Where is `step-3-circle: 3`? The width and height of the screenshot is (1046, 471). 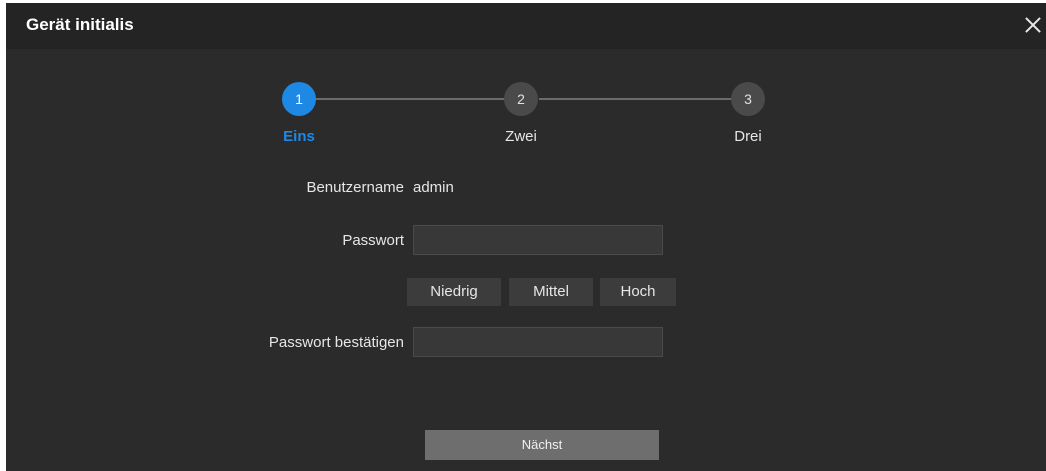
step-3-circle: 3 is located at coordinates (748, 99).